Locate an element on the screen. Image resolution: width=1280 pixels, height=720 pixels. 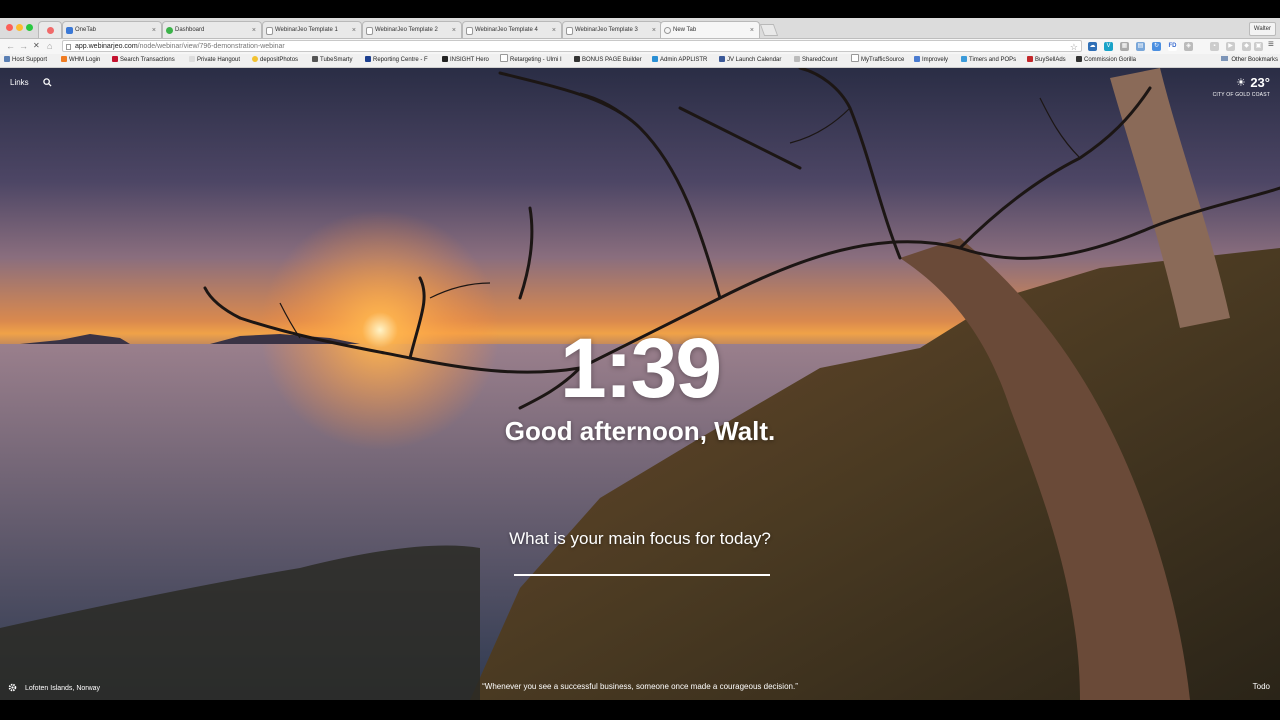
bookmark-item: Reporting Centre - F is located at coordinates (396, 60).